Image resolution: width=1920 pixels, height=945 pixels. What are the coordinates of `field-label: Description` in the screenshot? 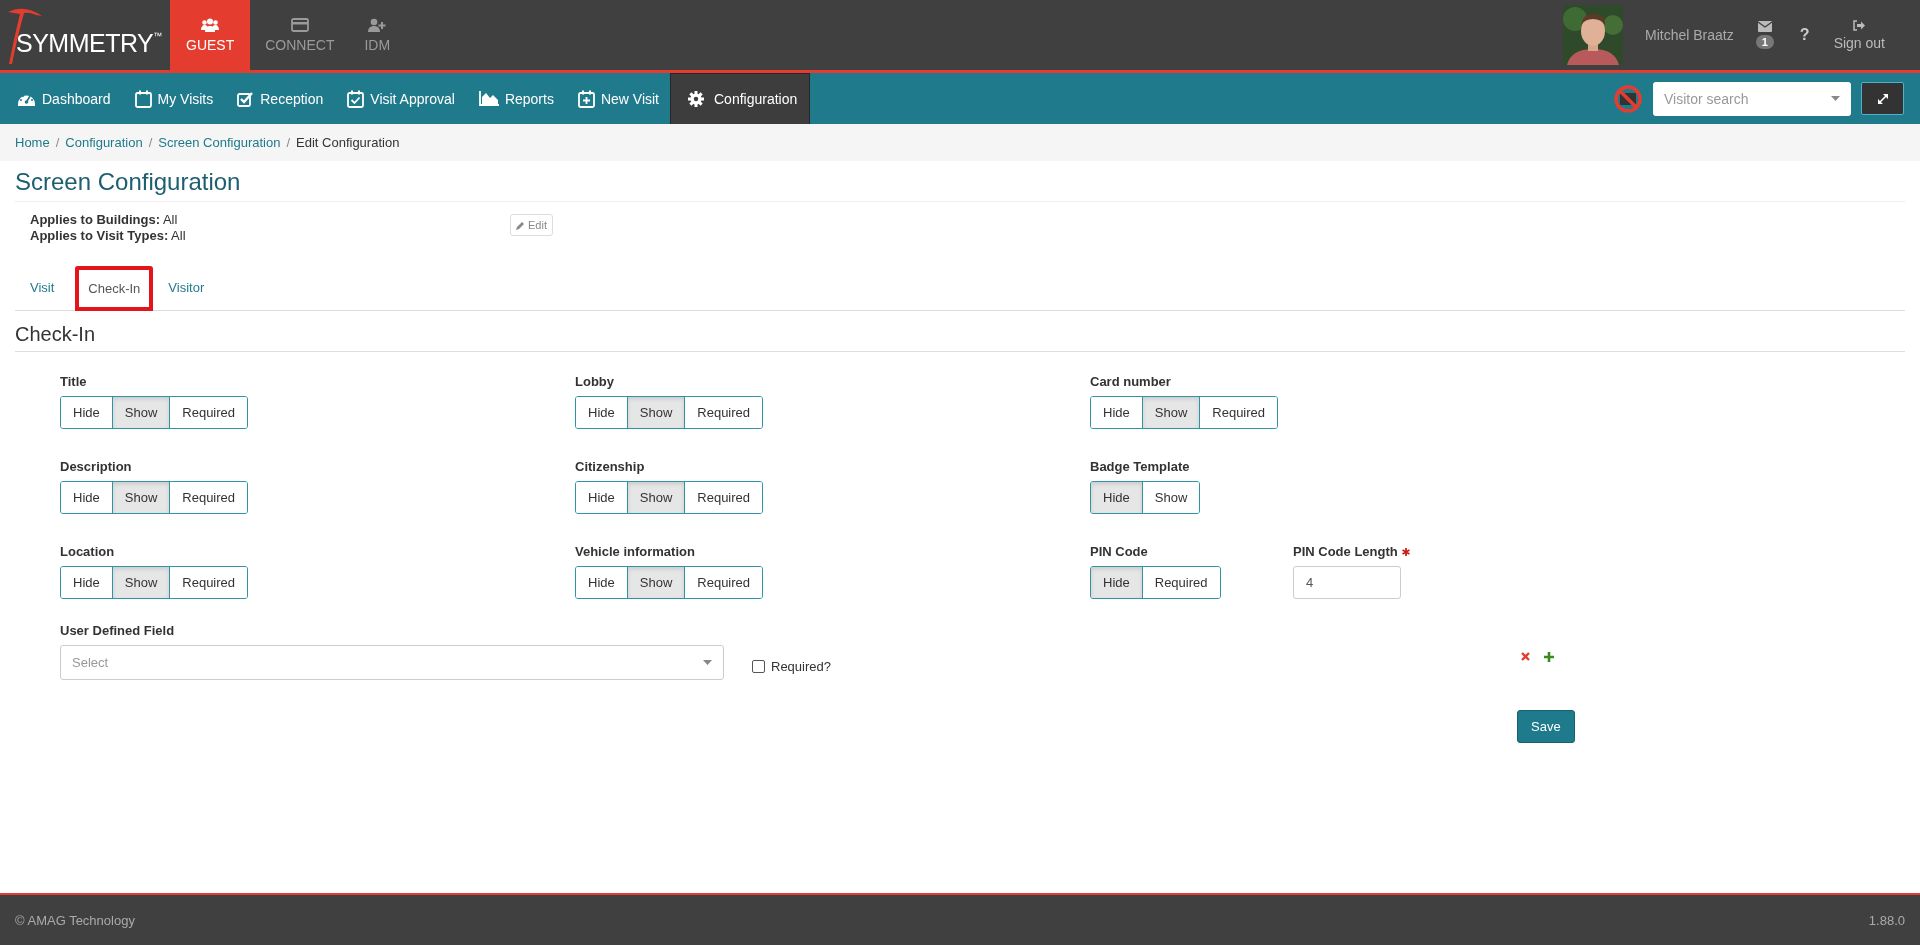 It's located at (96, 466).